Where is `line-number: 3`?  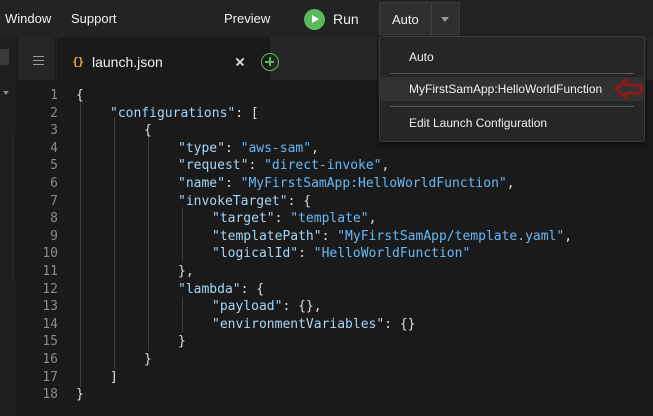 line-number: 3 is located at coordinates (54, 131).